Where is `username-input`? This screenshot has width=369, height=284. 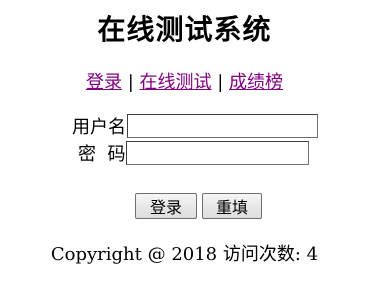 username-input is located at coordinates (222, 126).